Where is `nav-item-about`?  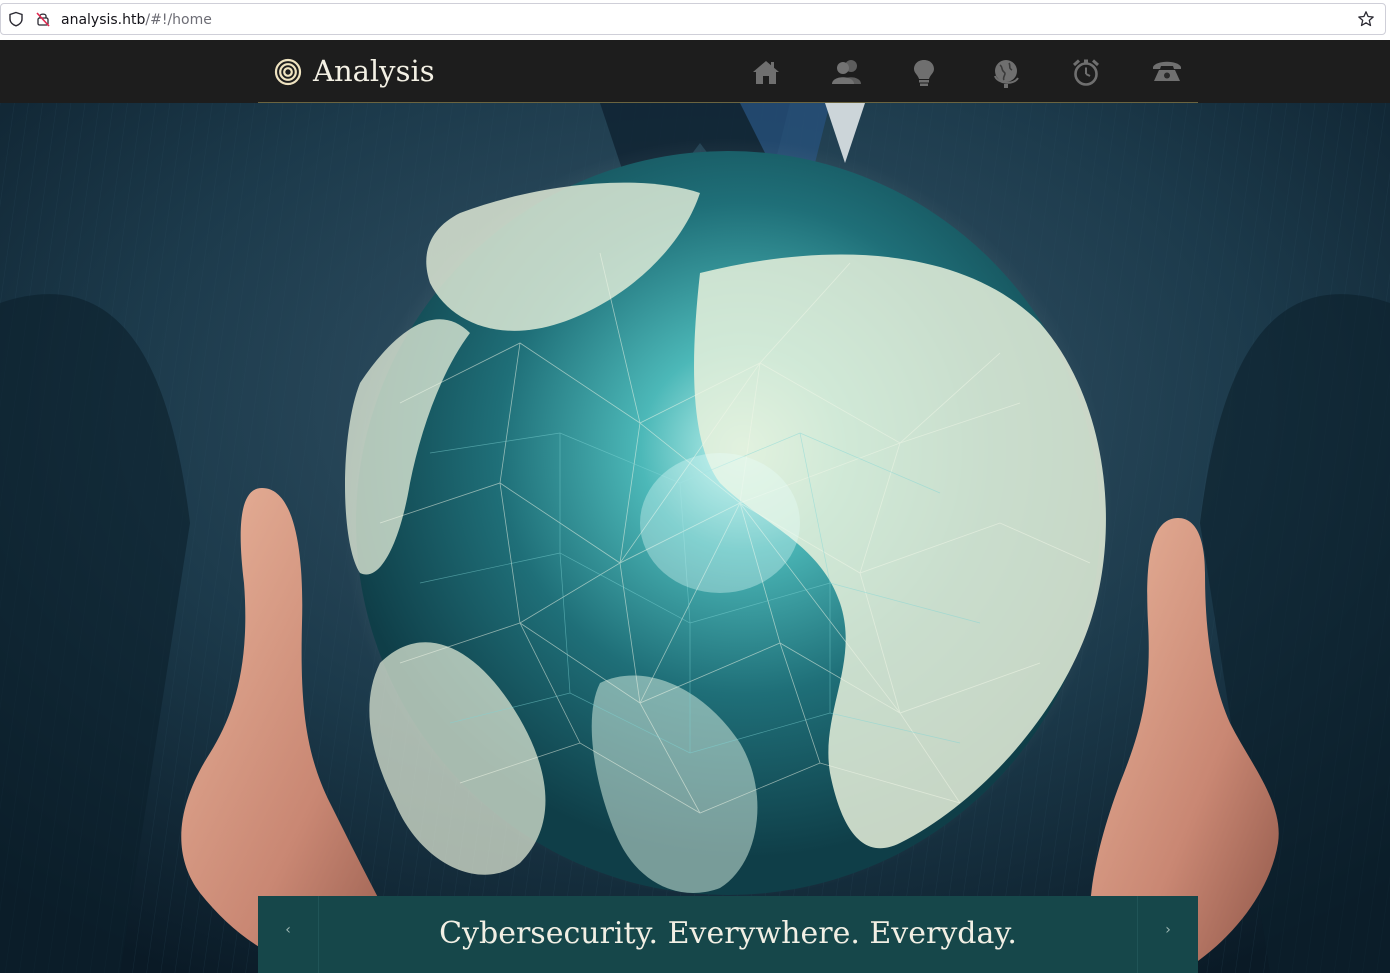
nav-item-about is located at coordinates (846, 72).